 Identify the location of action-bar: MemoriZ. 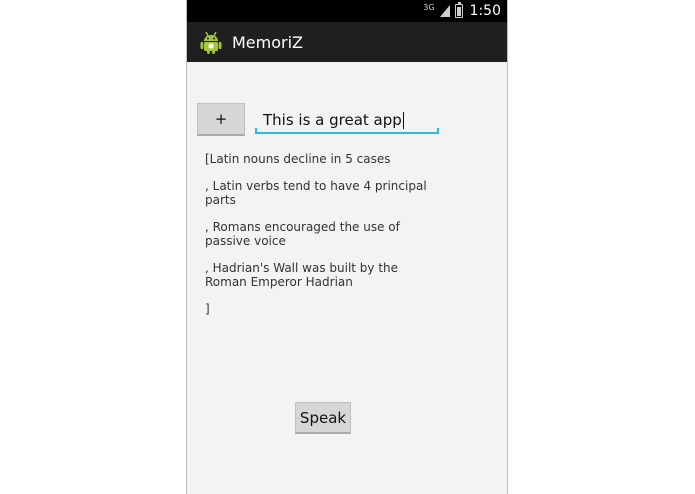
(347, 42).